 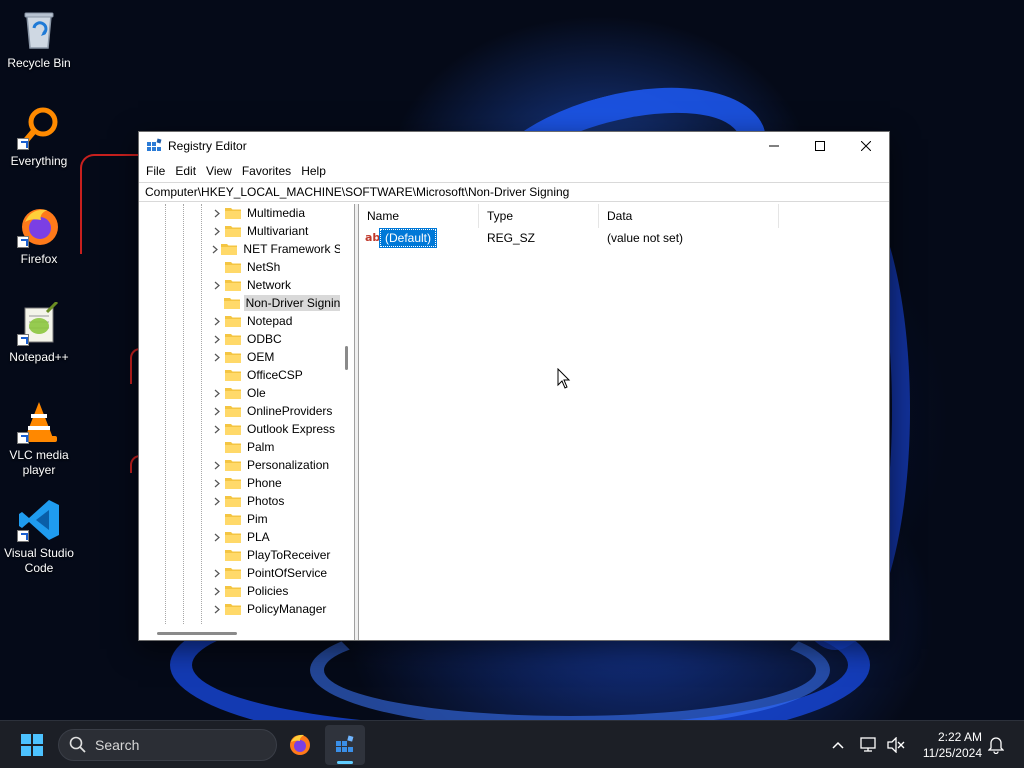 What do you see at coordinates (39, 39) in the screenshot?
I see `desktop-icon-recycle-bin: Recycle Bin` at bounding box center [39, 39].